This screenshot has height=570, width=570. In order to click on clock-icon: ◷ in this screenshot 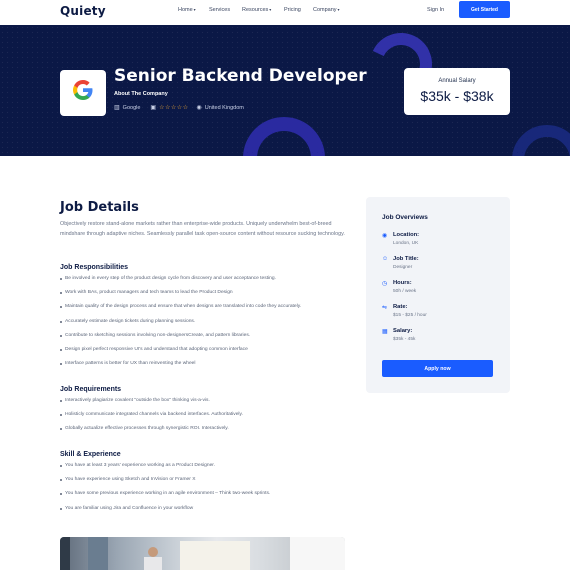, I will do `click(385, 284)`.